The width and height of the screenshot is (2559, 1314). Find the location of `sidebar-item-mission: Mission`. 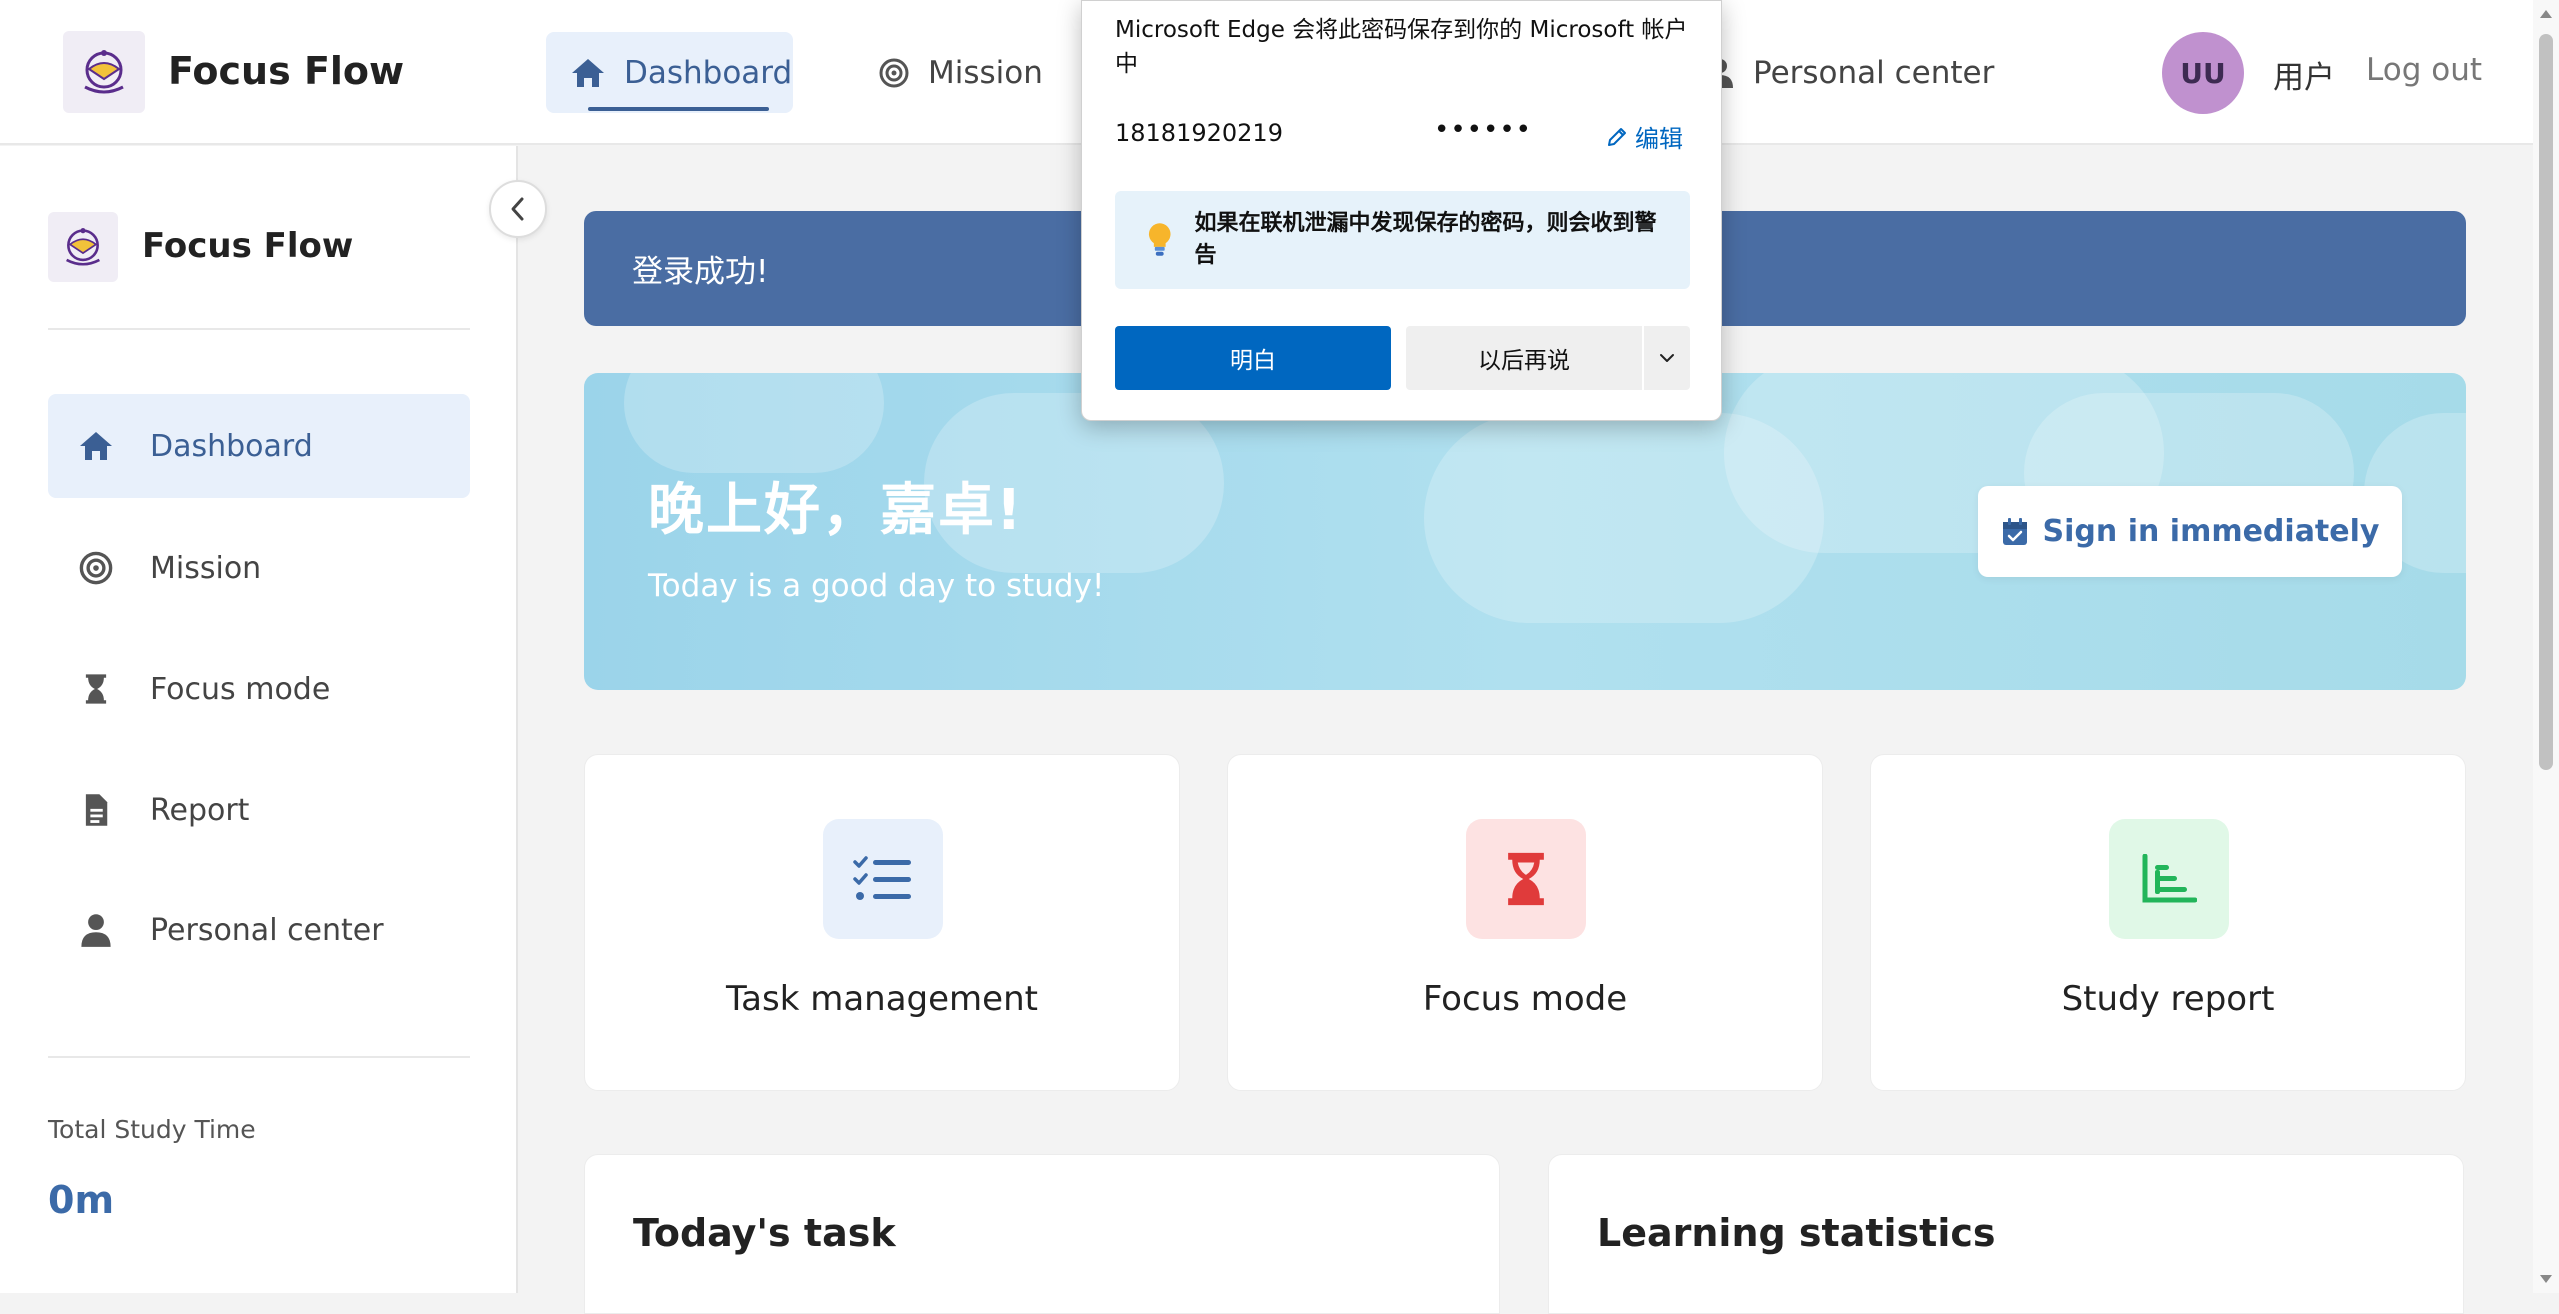

sidebar-item-mission: Mission is located at coordinates (259, 568).